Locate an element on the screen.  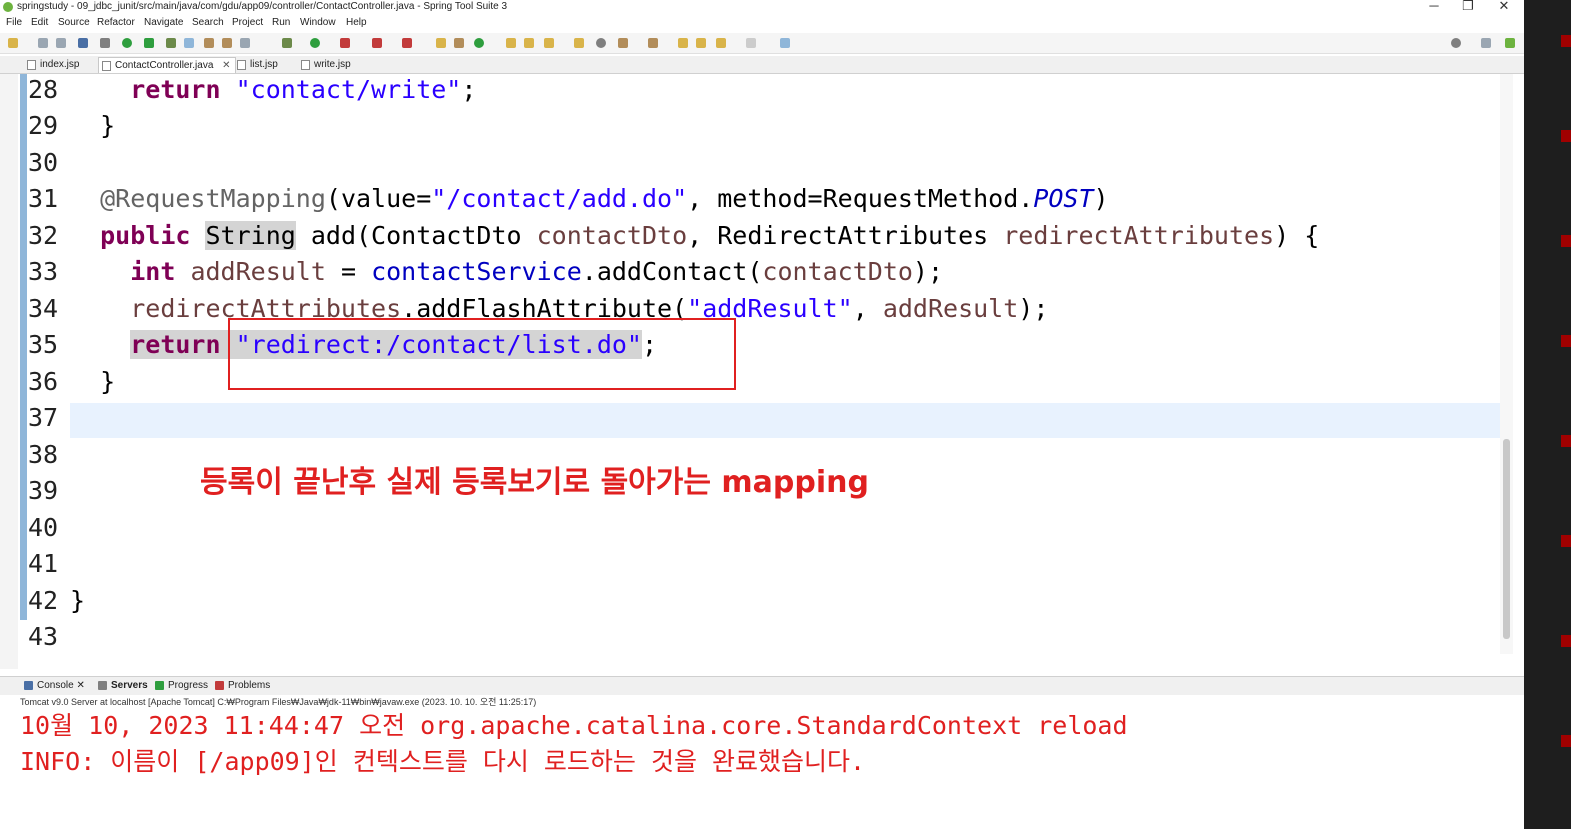
task-icon is located at coordinates (579, 43).